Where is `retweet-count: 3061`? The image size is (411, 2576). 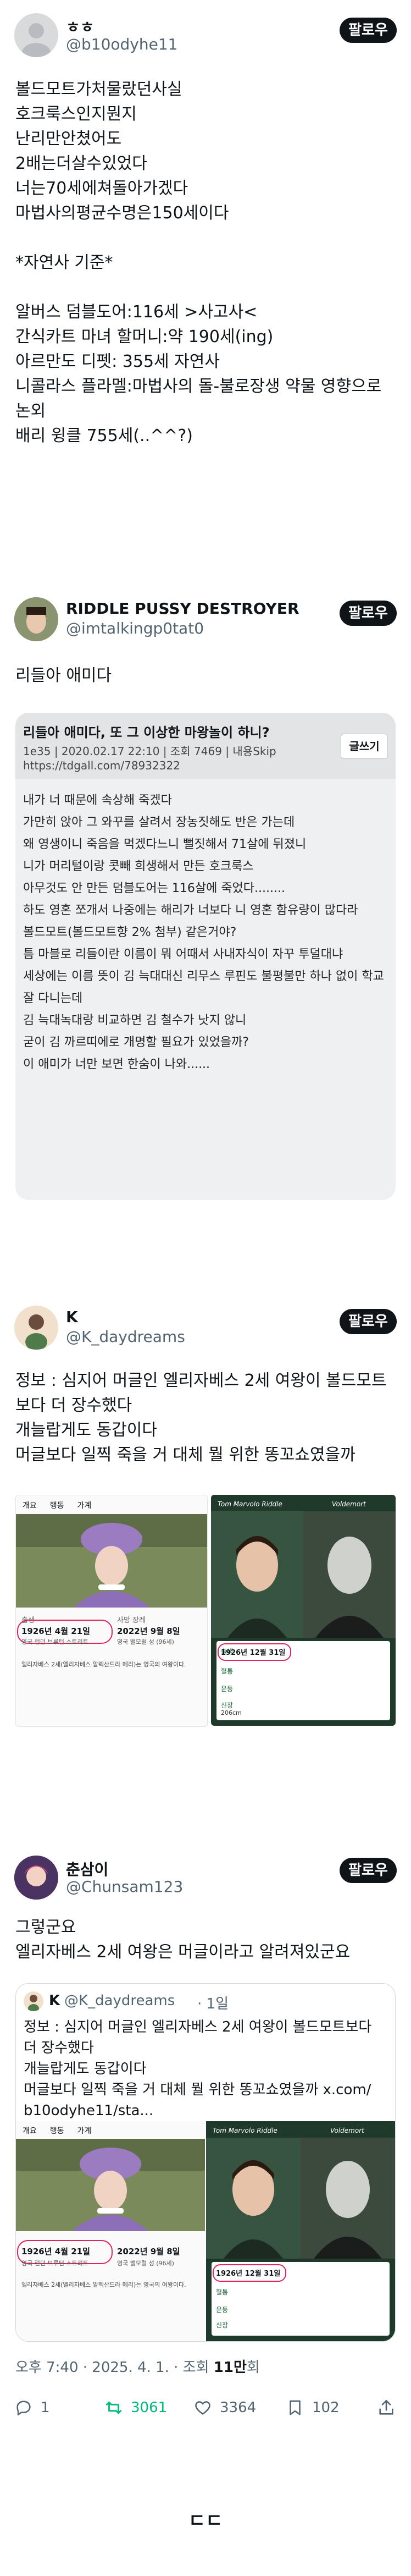 retweet-count: 3061 is located at coordinates (149, 2407).